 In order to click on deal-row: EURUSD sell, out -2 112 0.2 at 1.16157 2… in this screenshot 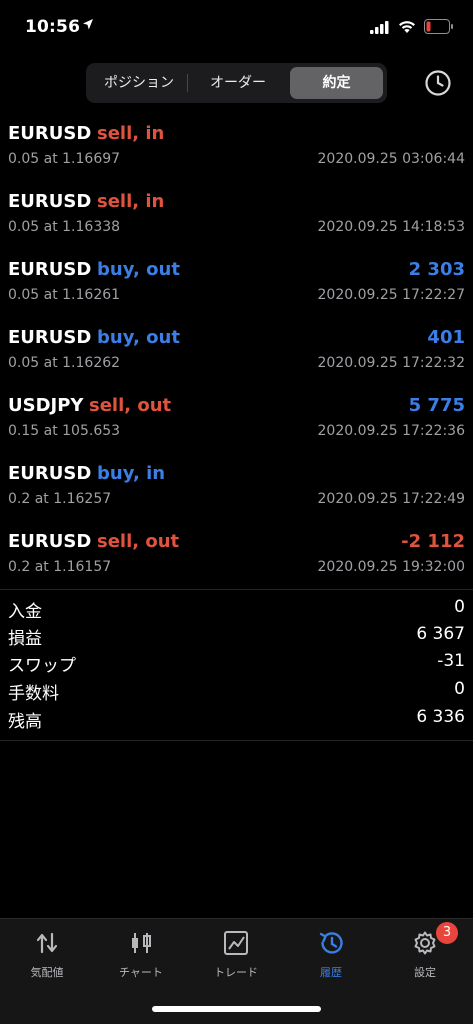, I will do `click(236, 556)`.